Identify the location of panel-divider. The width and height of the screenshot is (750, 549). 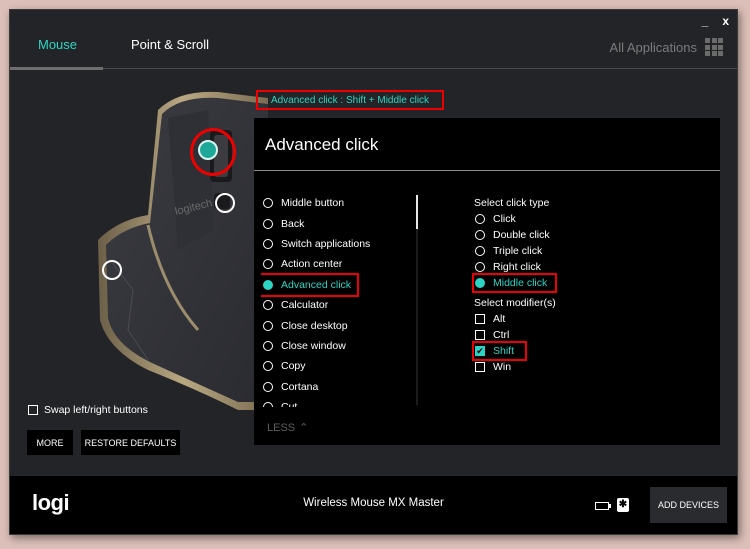
(487, 170).